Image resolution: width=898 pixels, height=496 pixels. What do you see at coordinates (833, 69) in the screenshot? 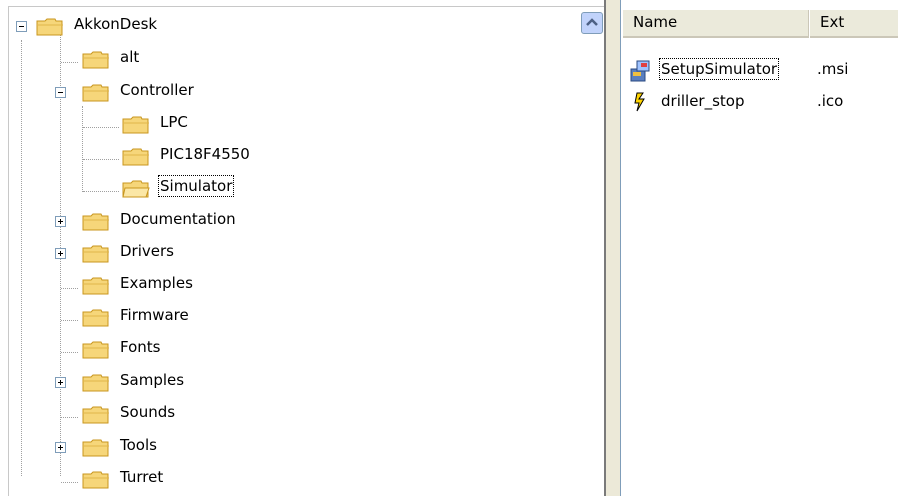
I see `file-ext: .msi` at bounding box center [833, 69].